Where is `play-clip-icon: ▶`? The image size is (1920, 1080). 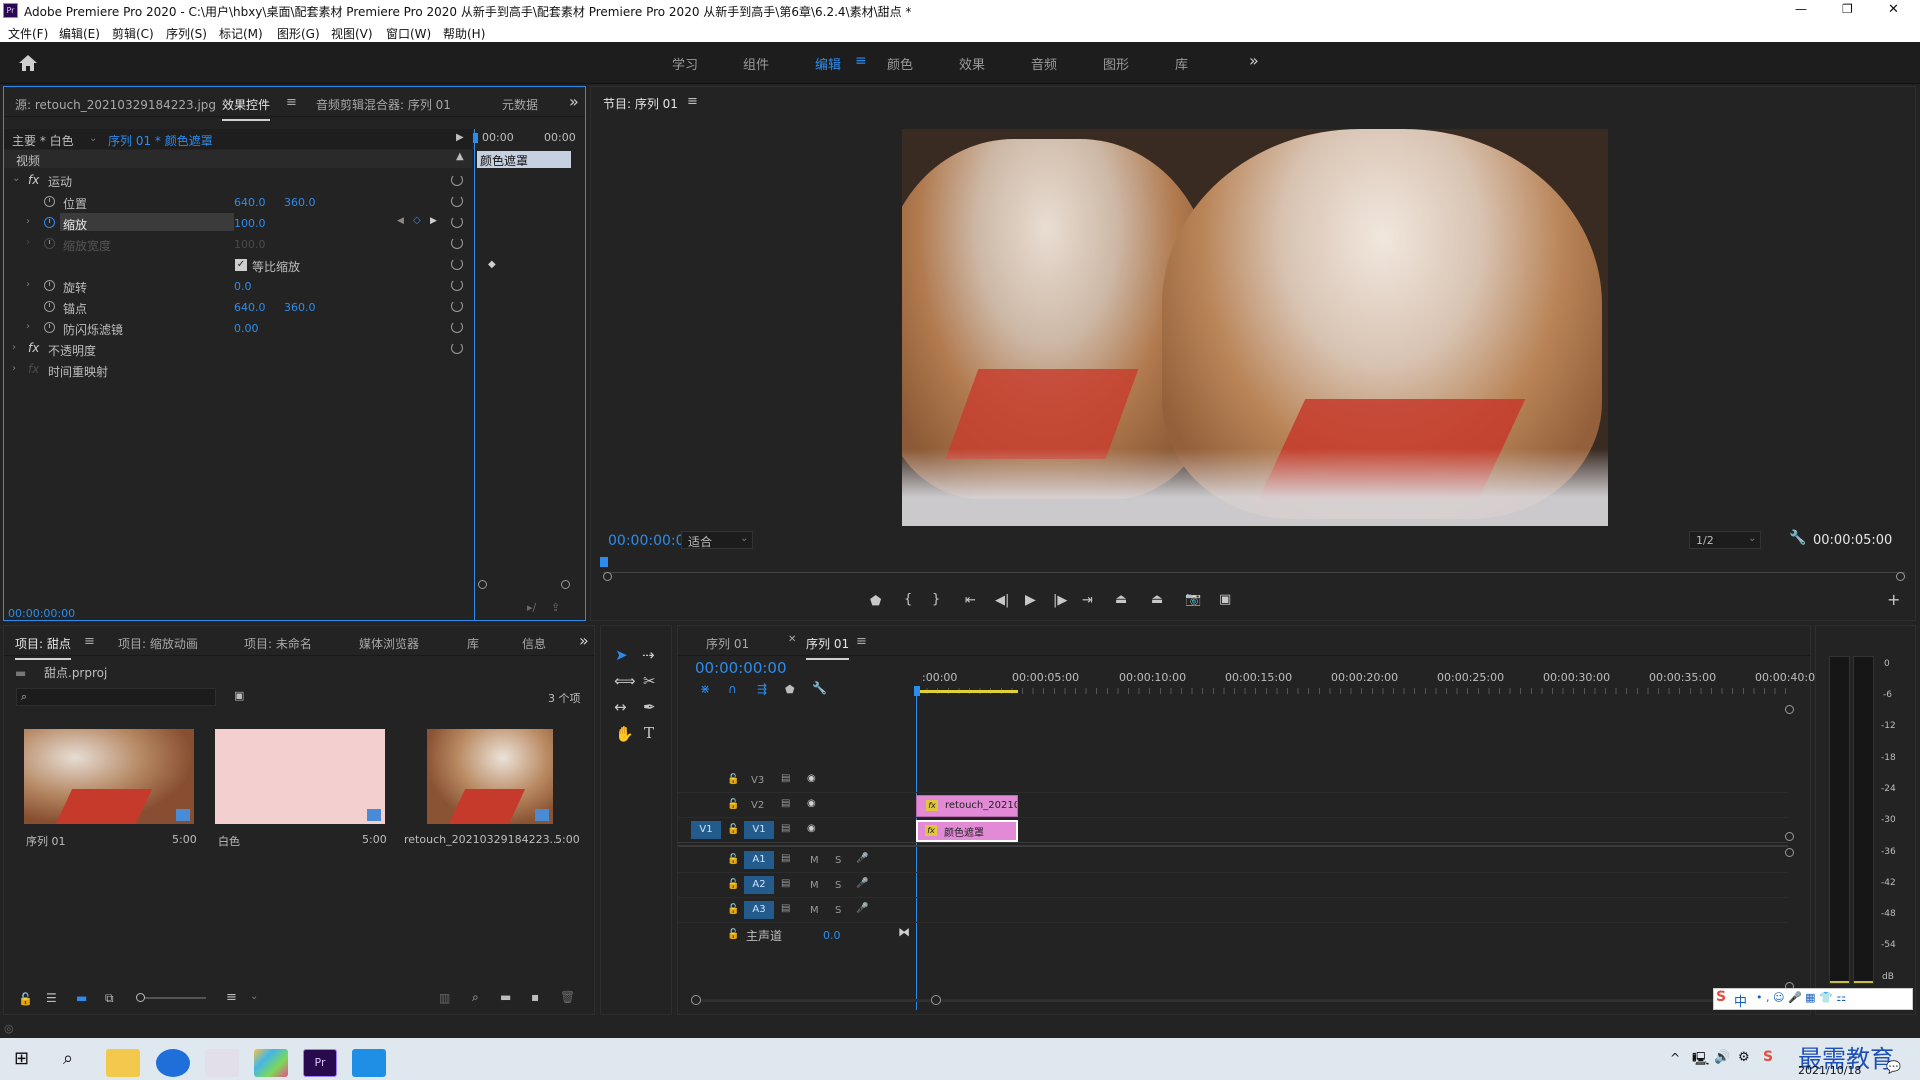 play-clip-icon: ▶ is located at coordinates (460, 137).